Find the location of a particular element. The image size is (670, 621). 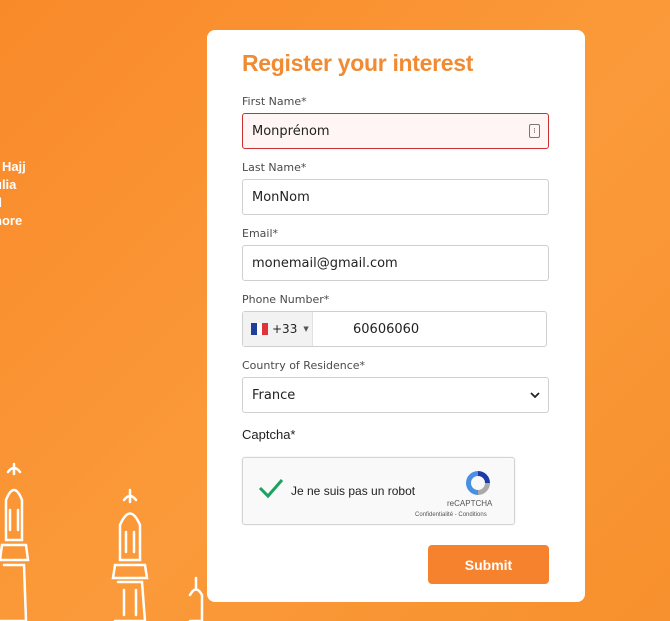

recaptcha-brand: reCAPTCHA is located at coordinates (470, 503).